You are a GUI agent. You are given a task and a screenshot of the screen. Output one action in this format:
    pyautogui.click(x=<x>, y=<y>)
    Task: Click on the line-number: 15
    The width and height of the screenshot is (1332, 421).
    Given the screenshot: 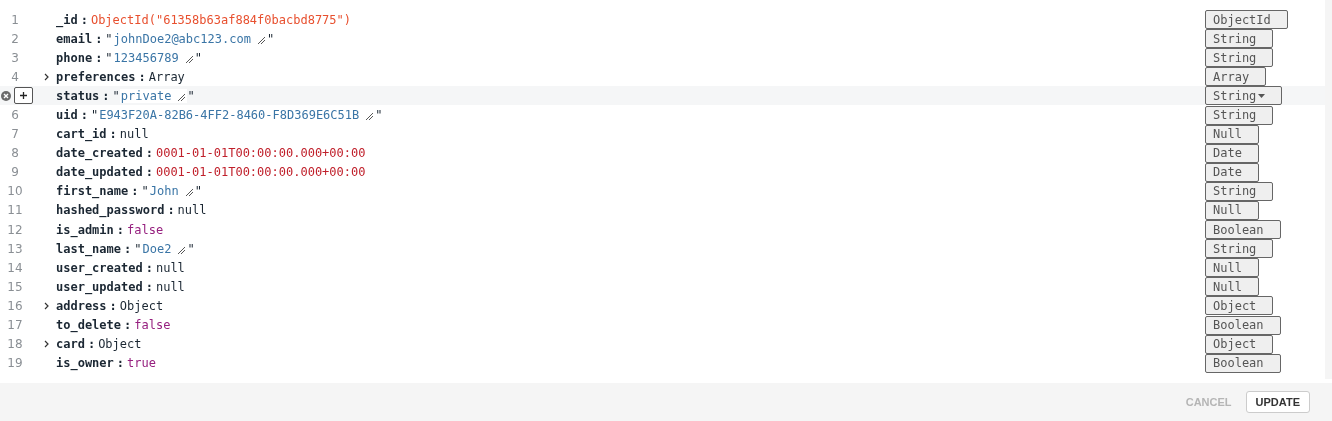 What is the action you would take?
    pyautogui.click(x=15, y=286)
    